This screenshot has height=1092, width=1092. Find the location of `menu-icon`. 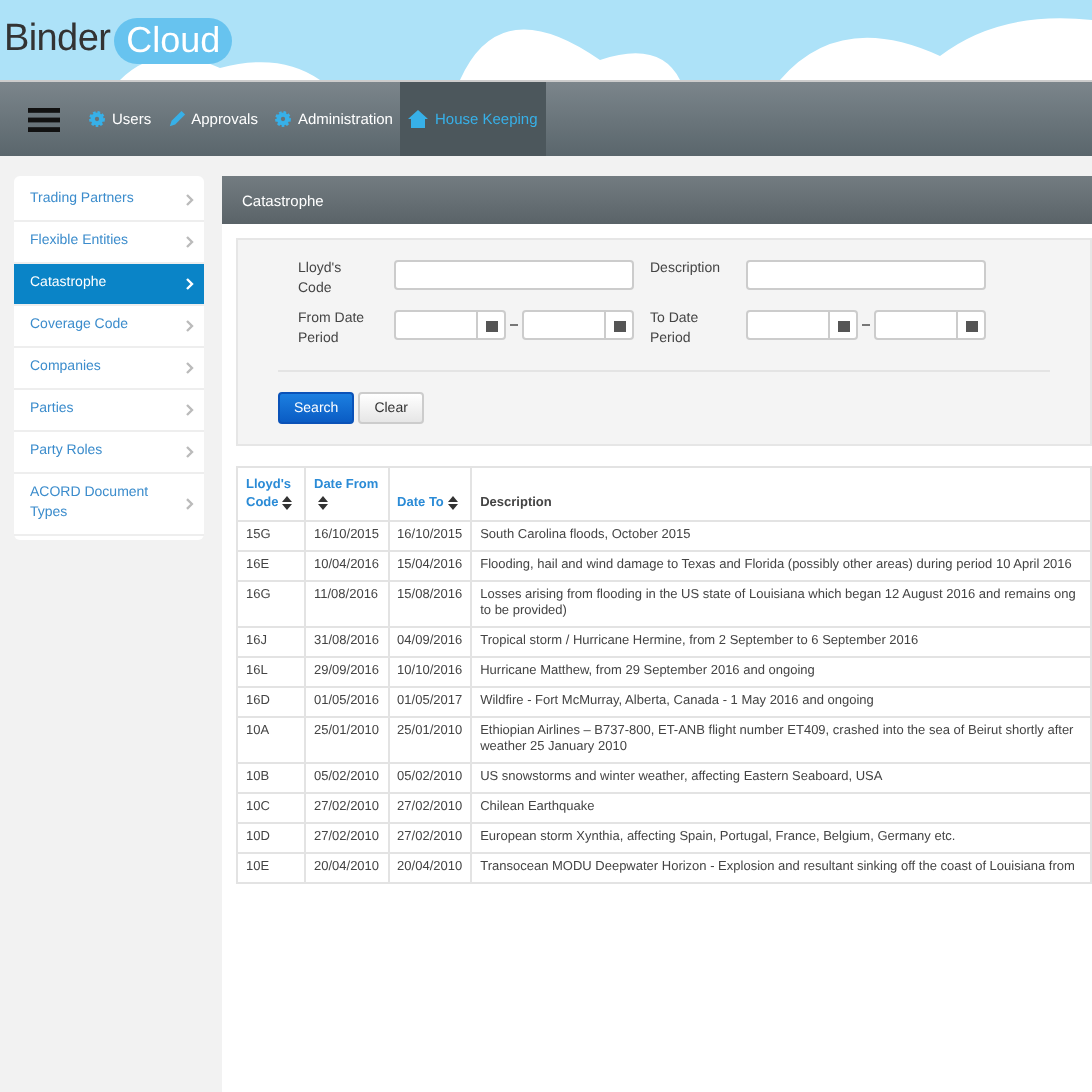

menu-icon is located at coordinates (44, 119).